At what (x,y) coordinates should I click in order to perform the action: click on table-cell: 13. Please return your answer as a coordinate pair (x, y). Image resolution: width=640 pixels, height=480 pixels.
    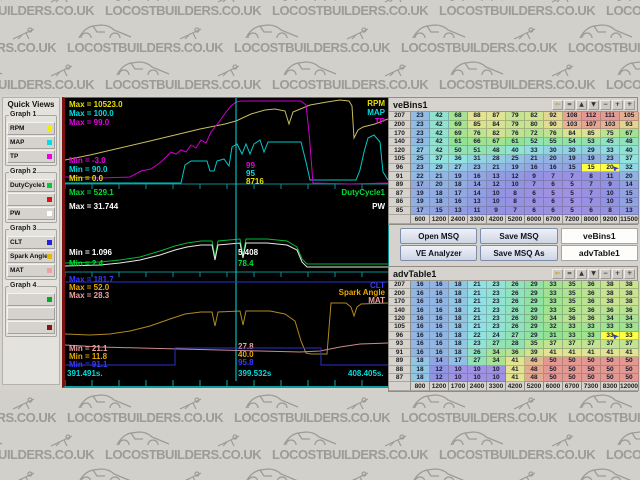
    Looking at the image, I should click on (458, 211).